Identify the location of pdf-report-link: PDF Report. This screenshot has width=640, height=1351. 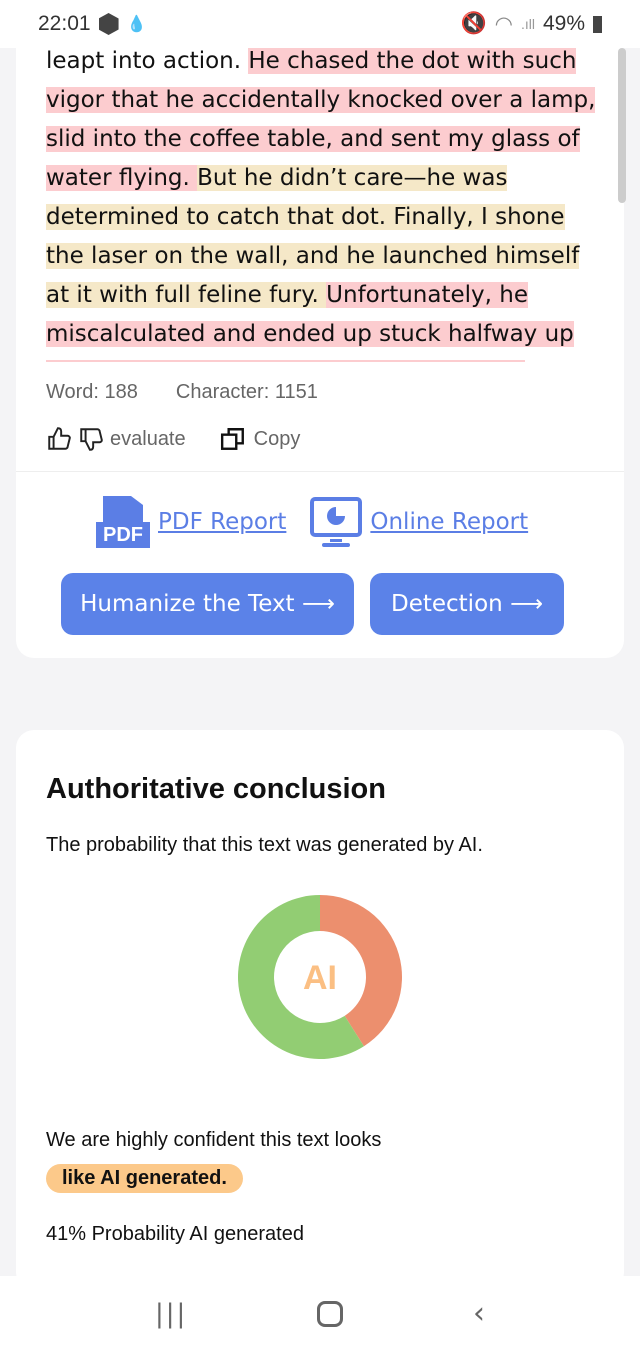
(222, 522).